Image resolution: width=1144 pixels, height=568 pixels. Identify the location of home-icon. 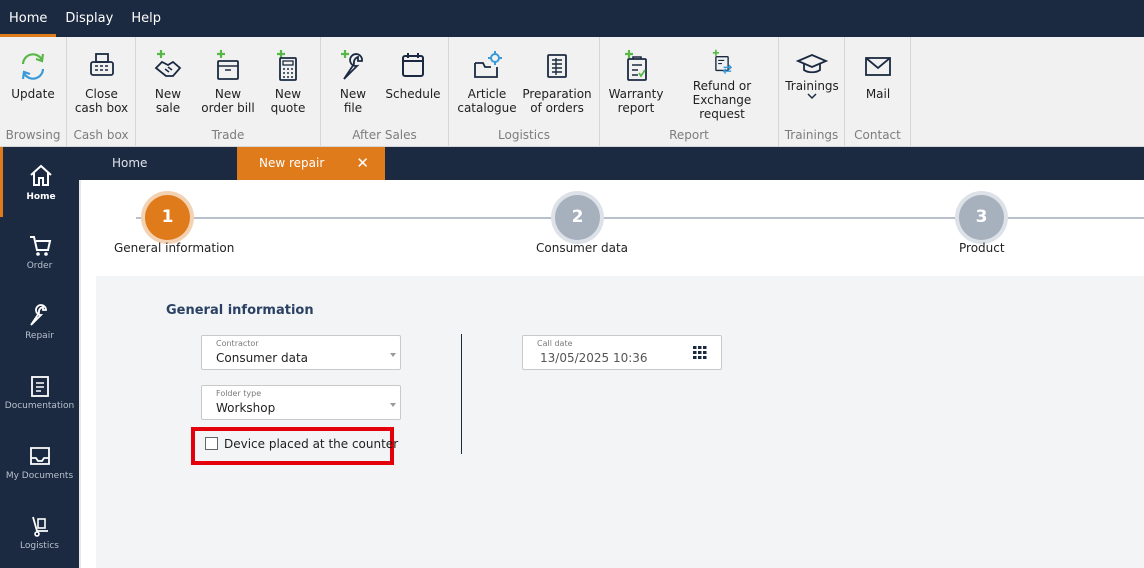
(41, 175).